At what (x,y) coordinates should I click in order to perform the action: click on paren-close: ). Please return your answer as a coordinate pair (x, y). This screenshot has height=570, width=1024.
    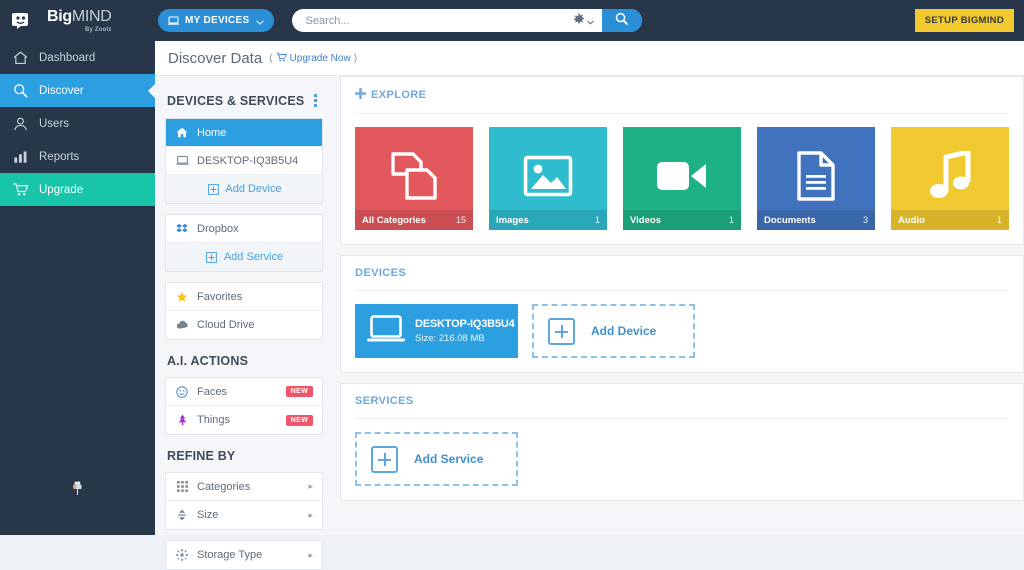
    Looking at the image, I should click on (355, 58).